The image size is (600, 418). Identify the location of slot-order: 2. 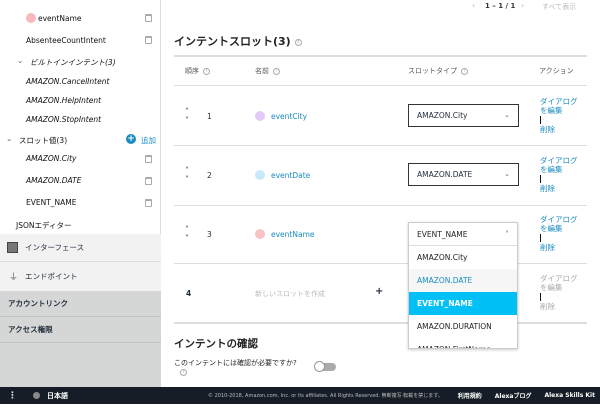
(209, 175).